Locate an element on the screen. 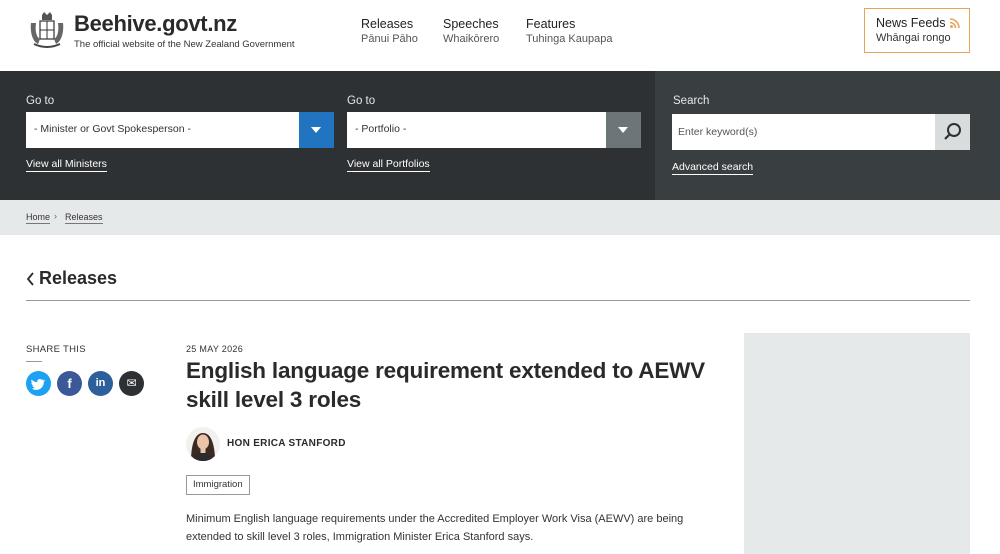  email-icon: ✉ is located at coordinates (131, 383).